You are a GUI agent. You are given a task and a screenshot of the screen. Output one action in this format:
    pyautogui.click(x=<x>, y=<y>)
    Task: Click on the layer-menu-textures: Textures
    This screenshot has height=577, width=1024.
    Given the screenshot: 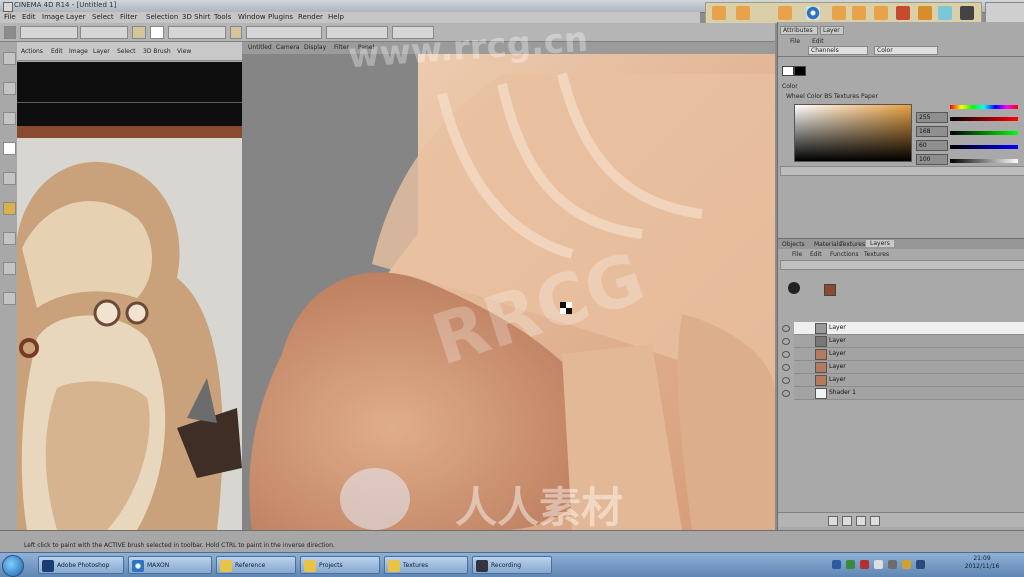 What is the action you would take?
    pyautogui.click(x=876, y=254)
    